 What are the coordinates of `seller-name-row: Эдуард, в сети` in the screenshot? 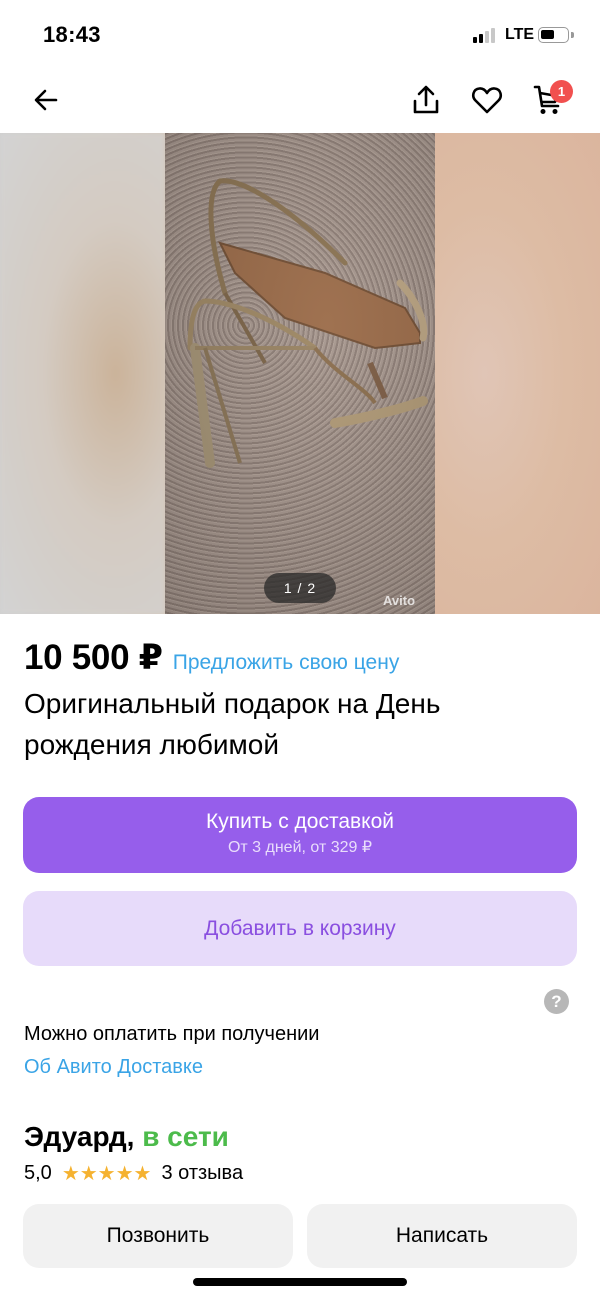 It's located at (126, 1137).